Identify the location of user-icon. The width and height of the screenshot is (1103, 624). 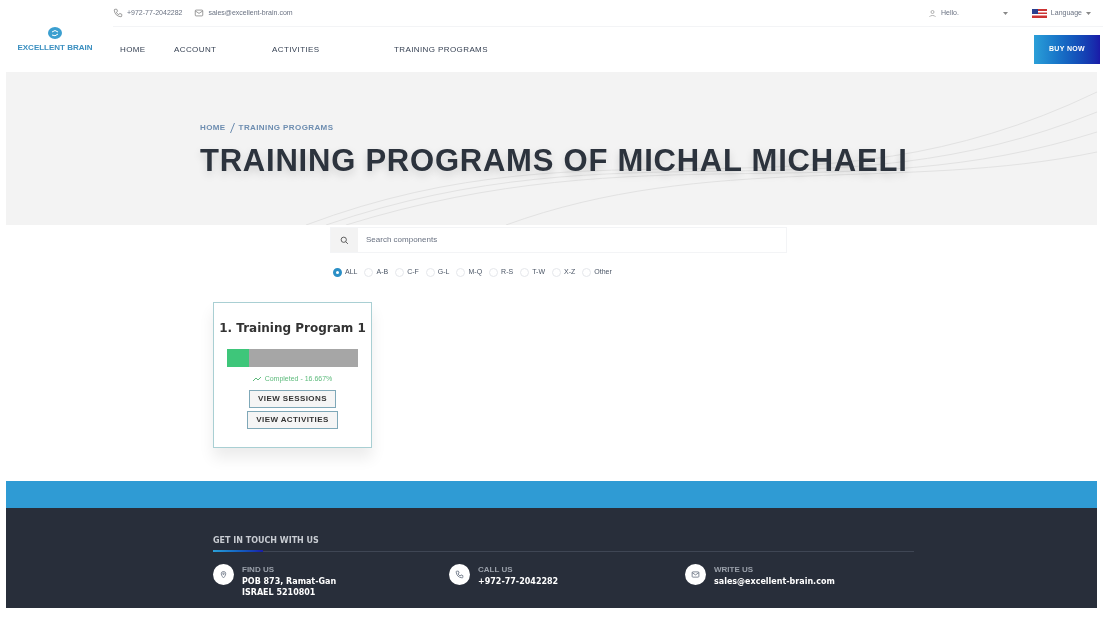
(932, 13).